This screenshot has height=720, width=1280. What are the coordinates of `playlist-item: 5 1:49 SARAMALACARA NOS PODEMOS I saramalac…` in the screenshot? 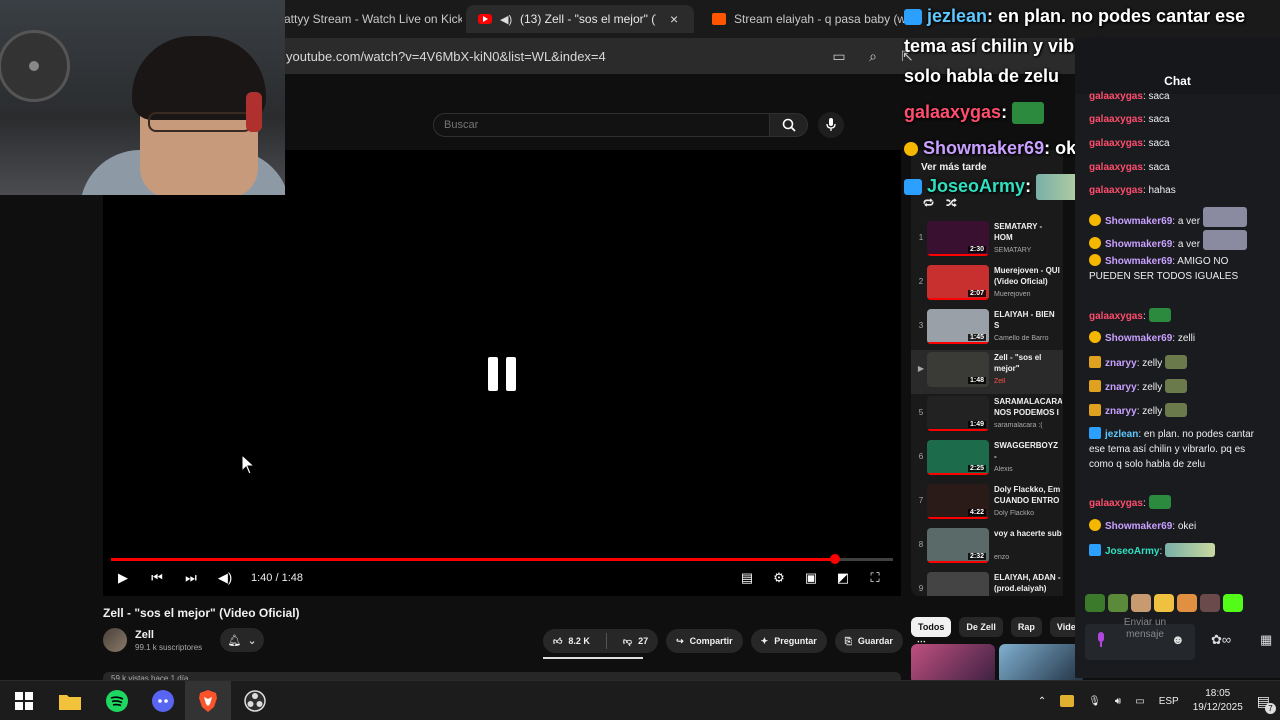 It's located at (987, 416).